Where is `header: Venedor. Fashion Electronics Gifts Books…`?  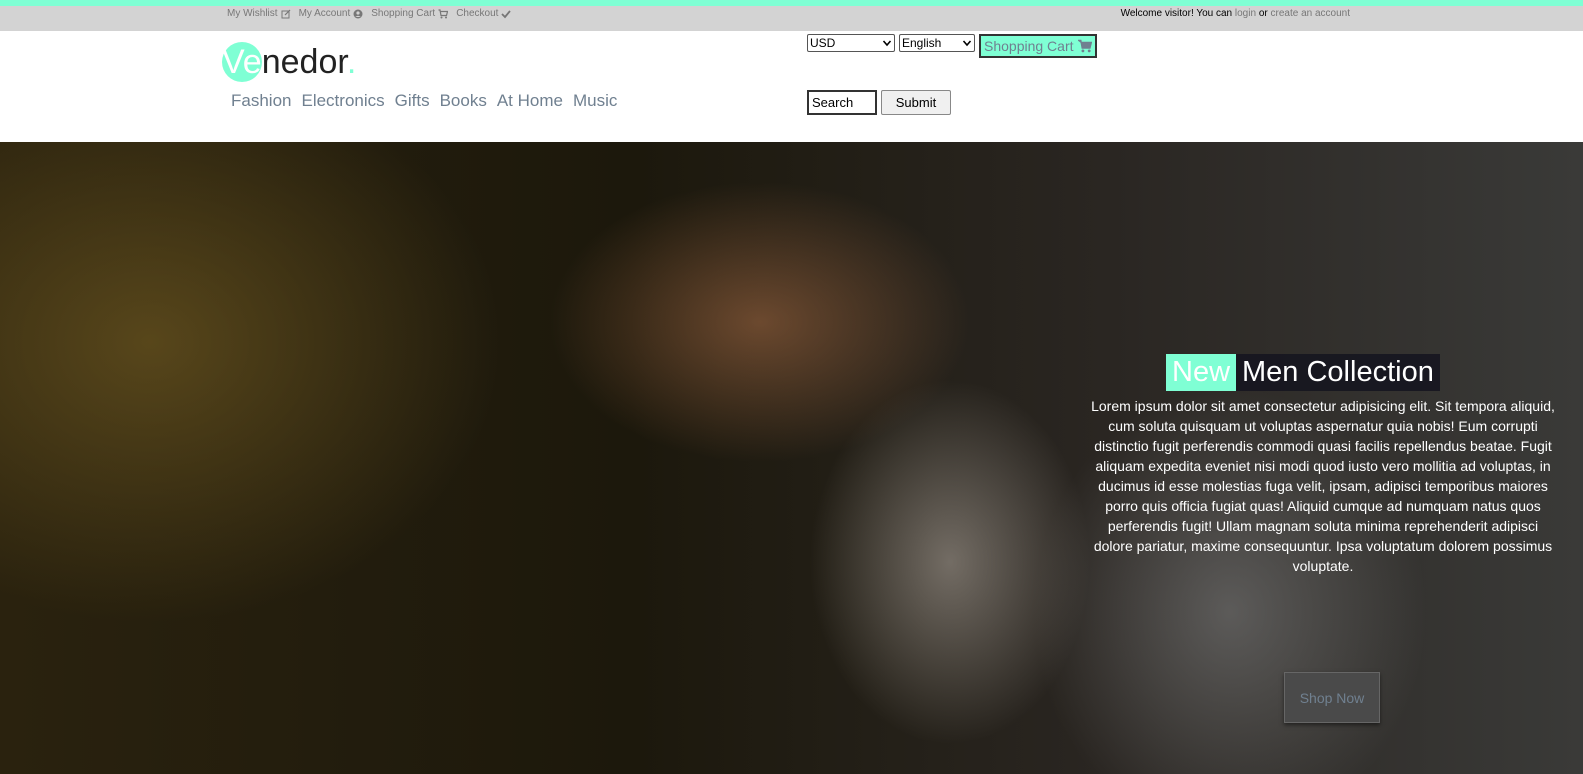 header: Venedor. Fashion Electronics Gifts Books… is located at coordinates (791, 86).